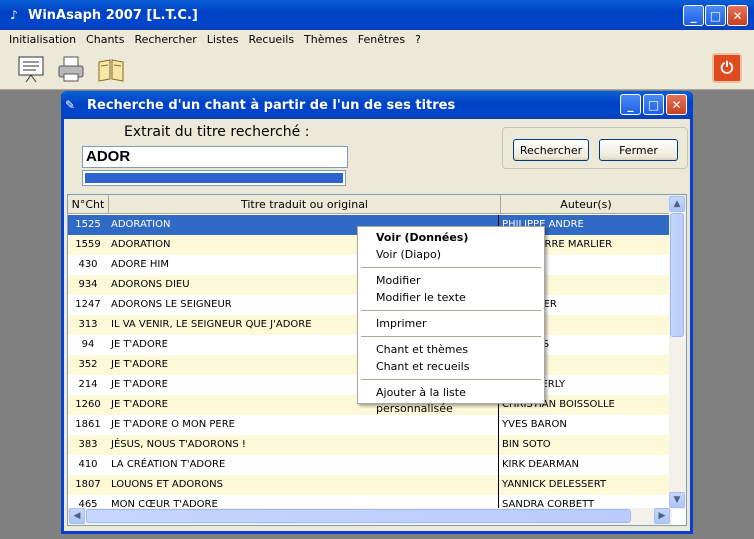  I want to click on dialog-close-button: ✕, so click(676, 104).